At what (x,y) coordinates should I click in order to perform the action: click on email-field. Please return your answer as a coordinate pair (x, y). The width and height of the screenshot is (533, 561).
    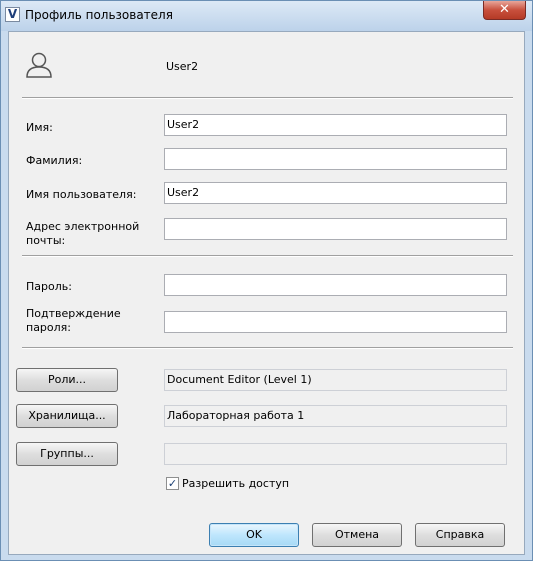
    Looking at the image, I should click on (335, 229).